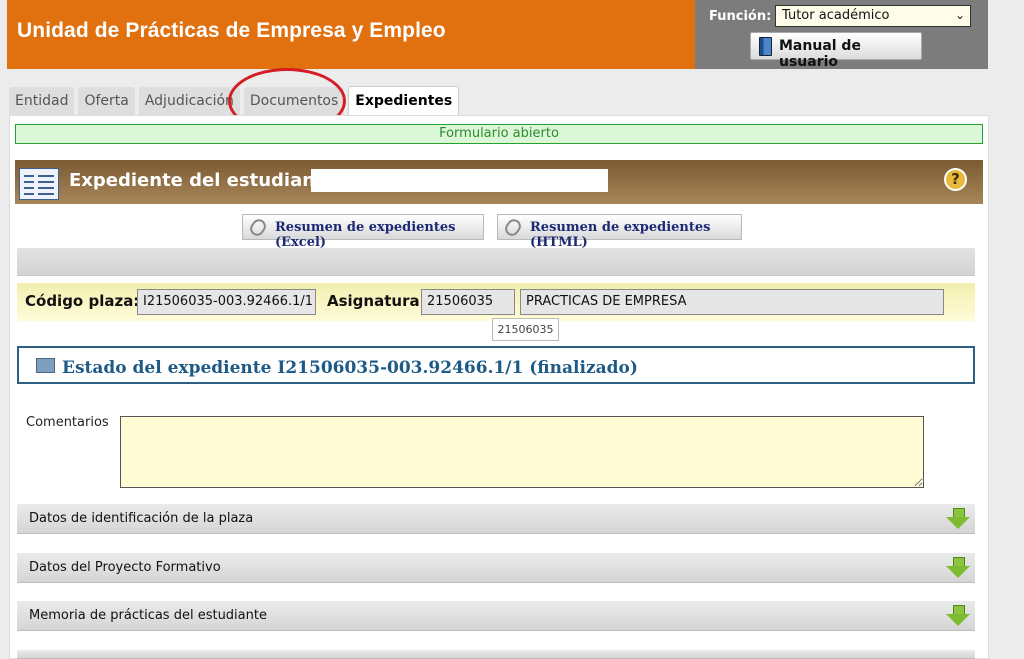  Describe the element at coordinates (525, 329) in the screenshot. I see `asignatura-tooltip: 21506035` at that location.